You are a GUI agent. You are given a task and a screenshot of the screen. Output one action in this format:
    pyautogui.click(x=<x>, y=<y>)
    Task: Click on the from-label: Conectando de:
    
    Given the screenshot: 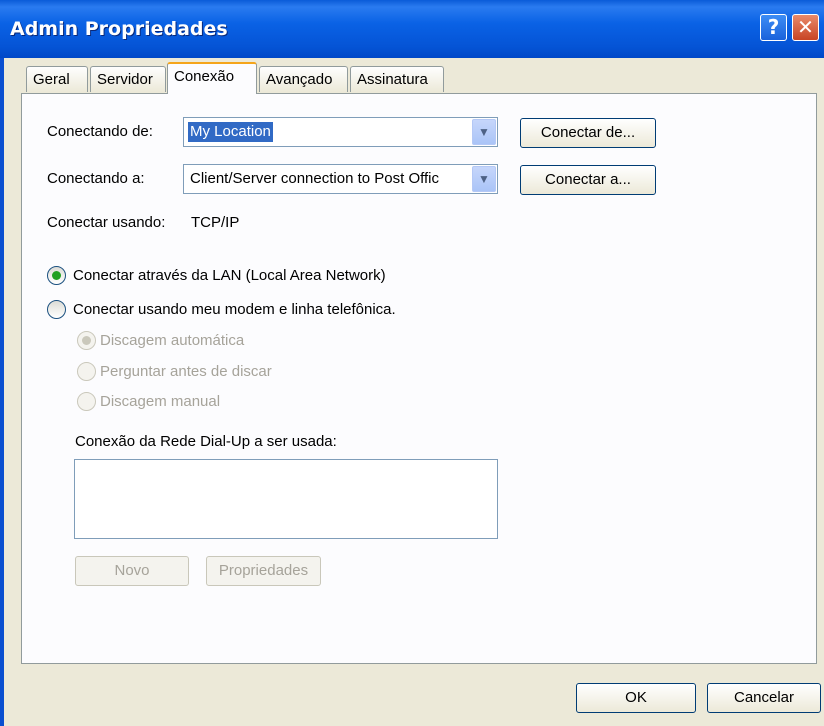 What is the action you would take?
    pyautogui.click(x=100, y=131)
    